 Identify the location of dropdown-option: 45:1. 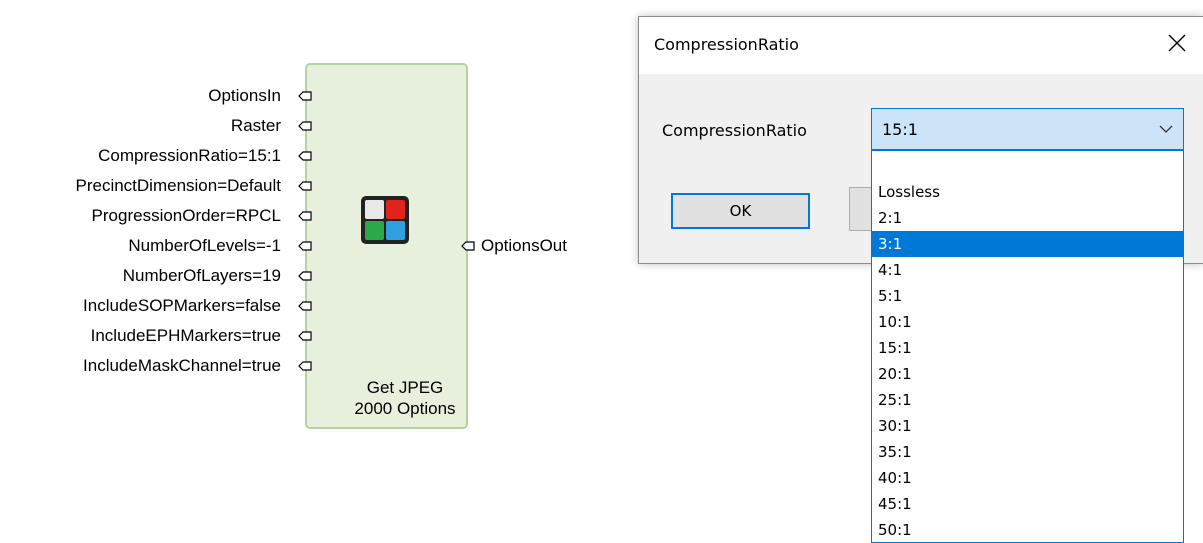
(1027, 504).